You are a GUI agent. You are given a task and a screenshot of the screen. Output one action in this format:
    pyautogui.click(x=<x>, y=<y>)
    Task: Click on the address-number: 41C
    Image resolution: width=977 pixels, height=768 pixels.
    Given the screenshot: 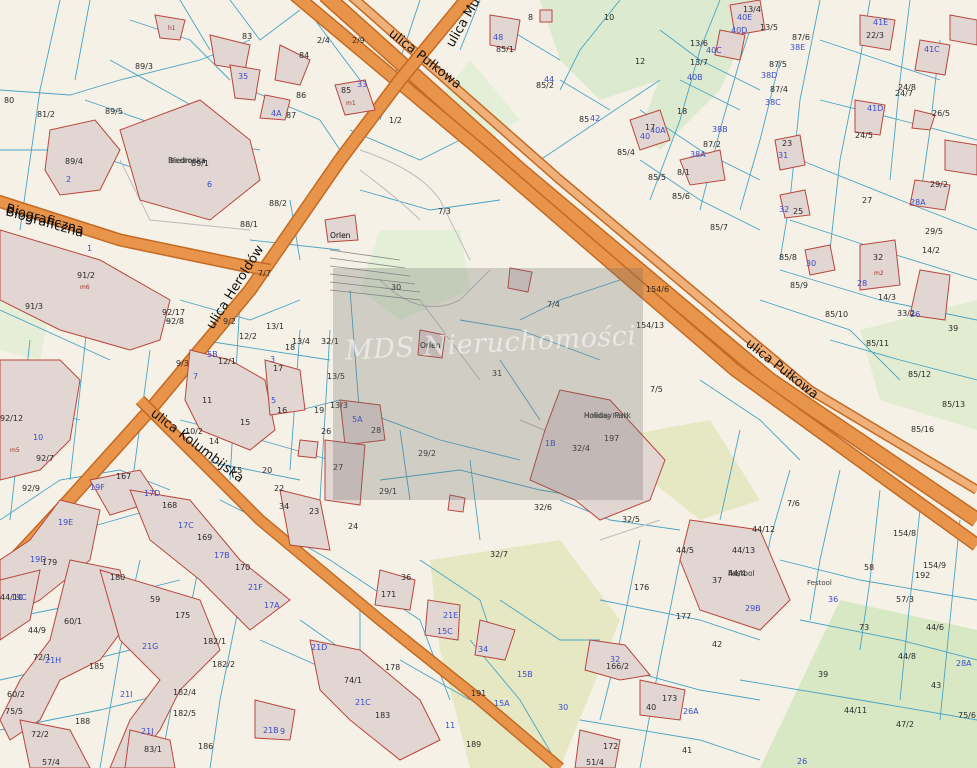 What is the action you would take?
    pyautogui.click(x=932, y=49)
    